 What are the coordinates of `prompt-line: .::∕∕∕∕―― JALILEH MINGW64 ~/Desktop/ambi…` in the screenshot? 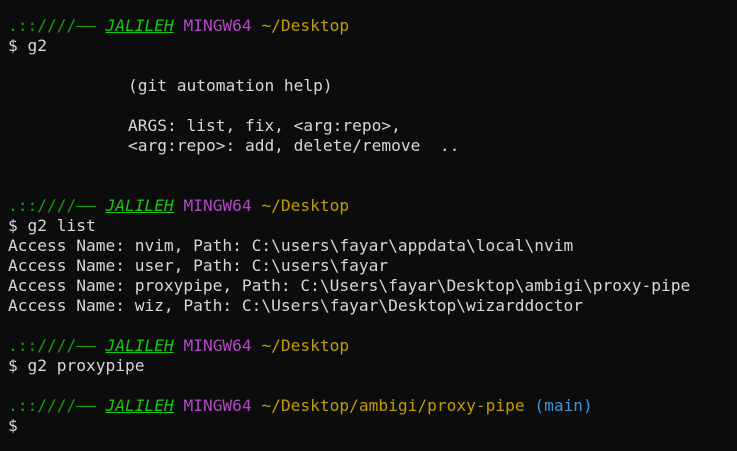 It's located at (300, 406).